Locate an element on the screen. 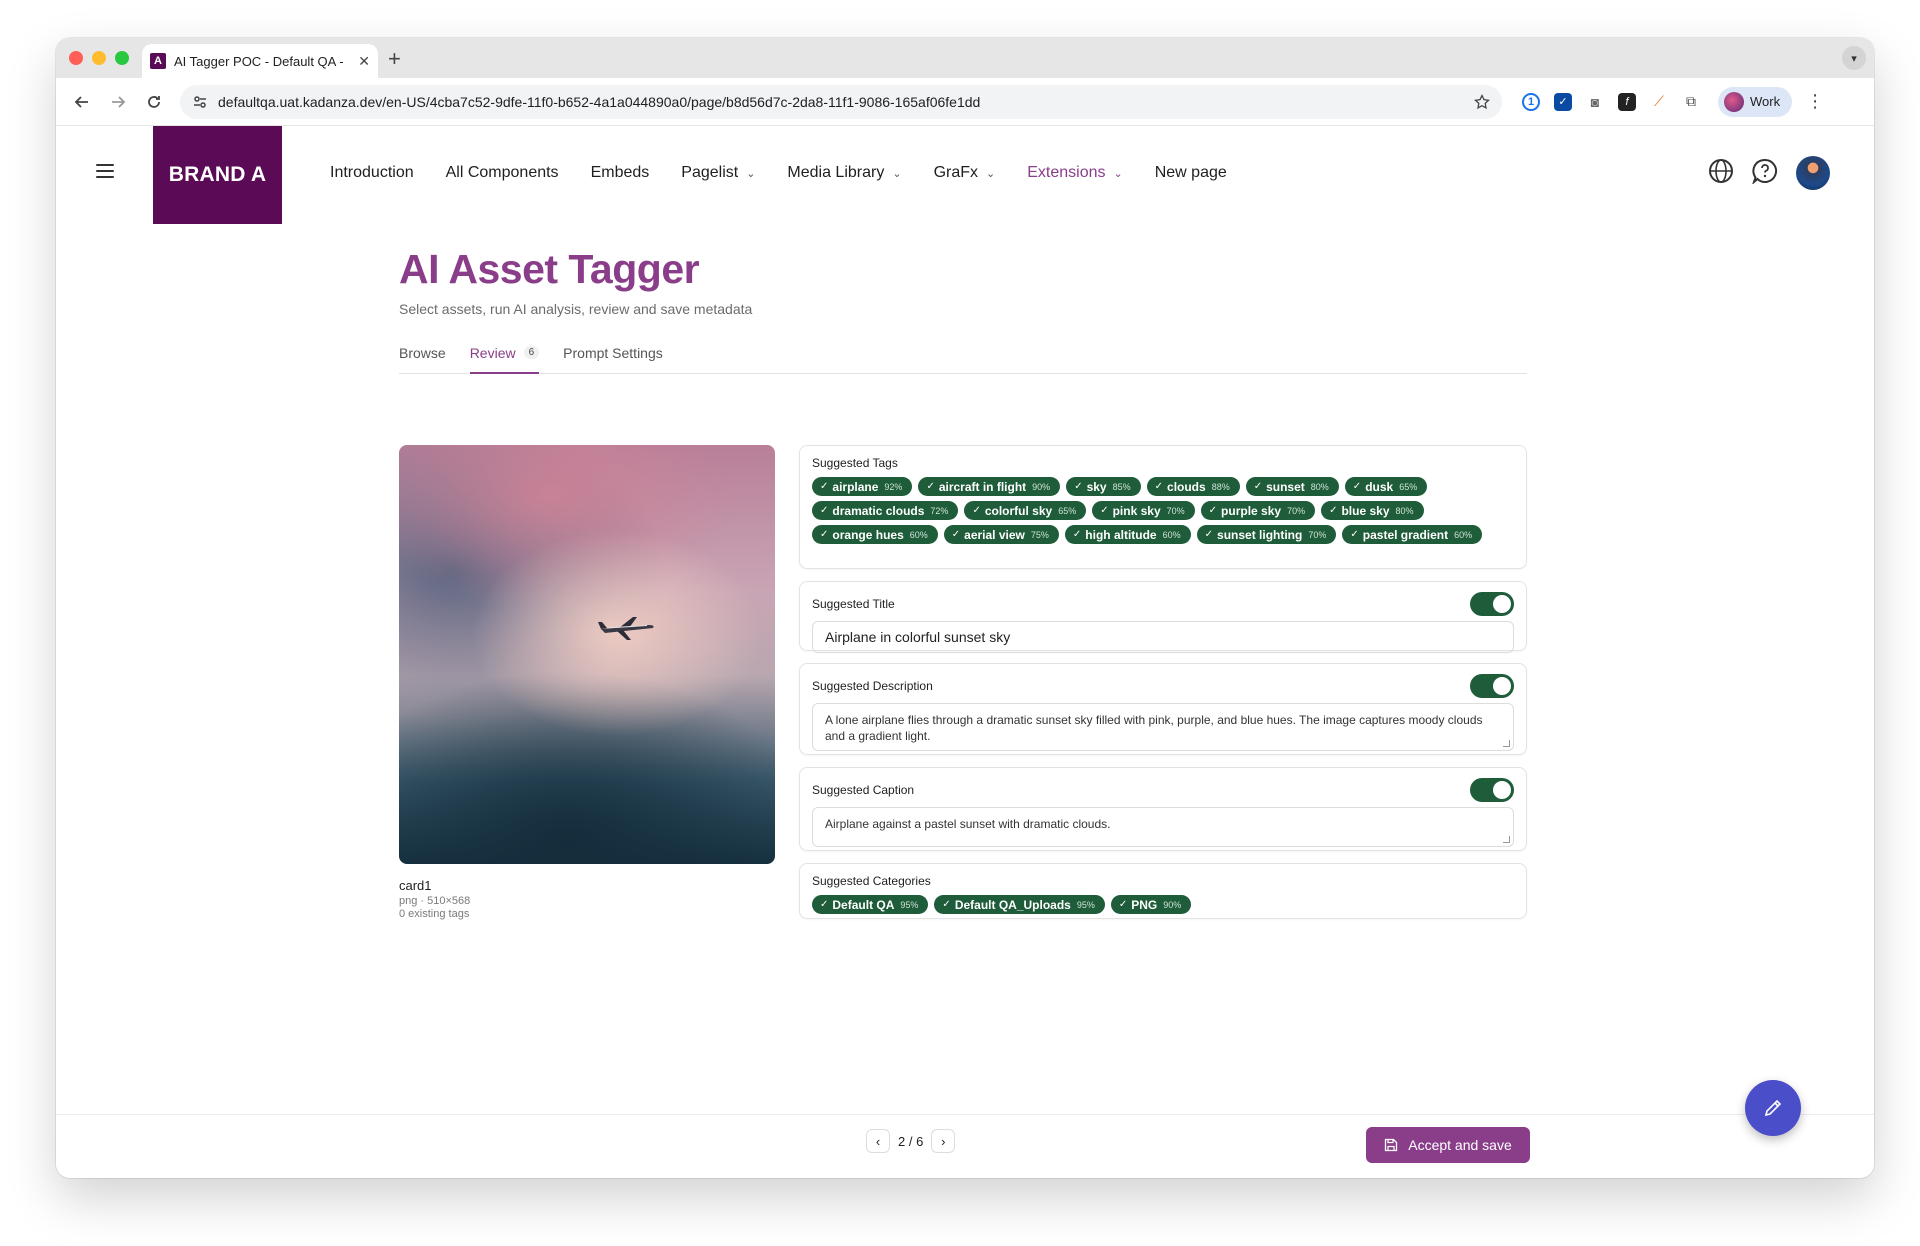 Image resolution: width=1920 pixels, height=1246 pixels. suggestion-chip: ✓ dramatic clouds 72% is located at coordinates (885, 510).